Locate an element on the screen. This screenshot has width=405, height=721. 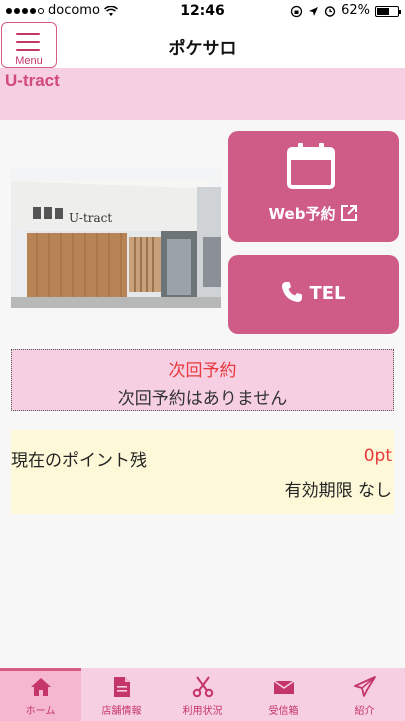
status-right: 62% is located at coordinates (345, 11).